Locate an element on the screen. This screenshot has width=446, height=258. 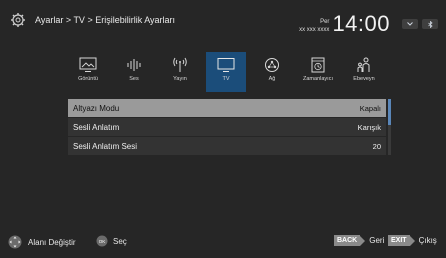
menu-row-subtitle-mode: Altyazı Modu Kapalı is located at coordinates (227, 108).